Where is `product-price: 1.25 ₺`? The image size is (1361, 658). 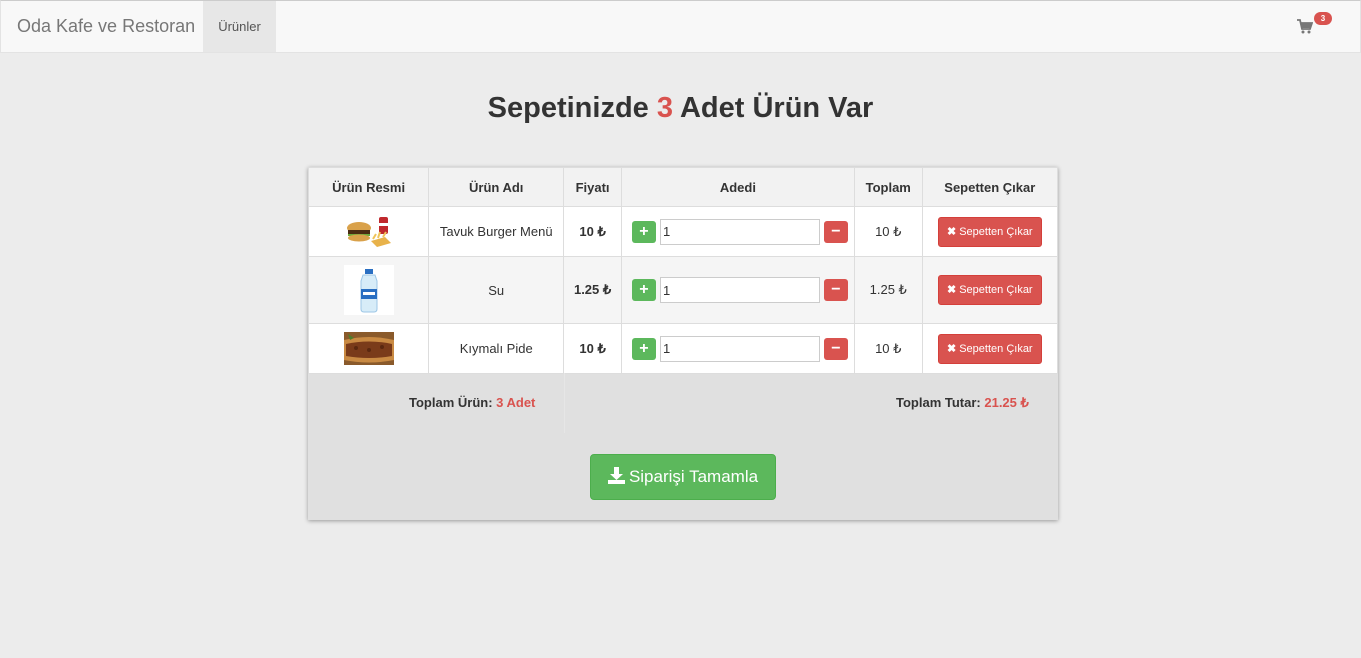
product-price: 1.25 ₺ is located at coordinates (592, 290).